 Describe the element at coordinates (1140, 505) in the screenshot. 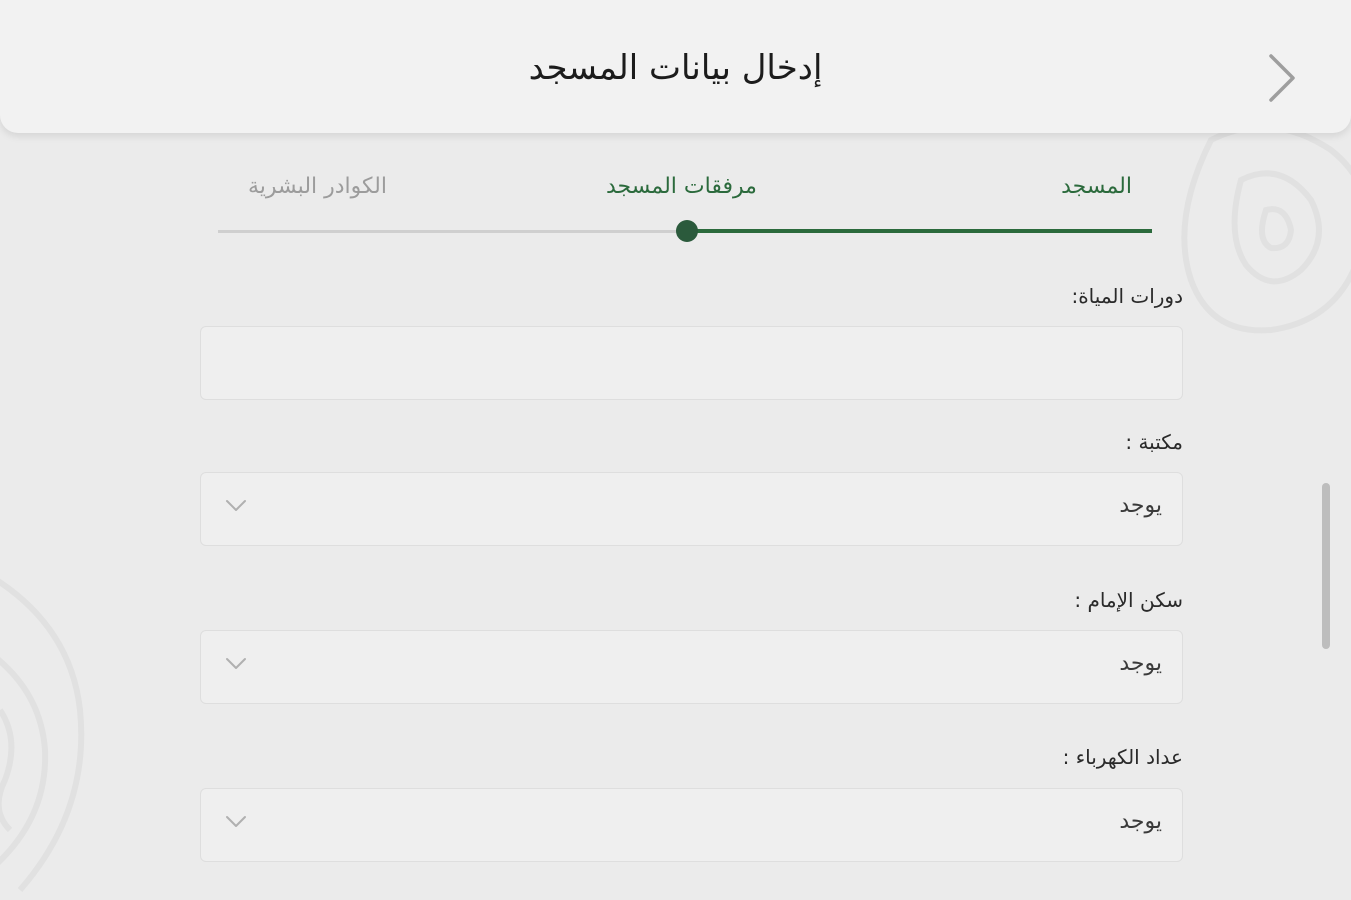

I see `library-select-value: يوجد` at that location.